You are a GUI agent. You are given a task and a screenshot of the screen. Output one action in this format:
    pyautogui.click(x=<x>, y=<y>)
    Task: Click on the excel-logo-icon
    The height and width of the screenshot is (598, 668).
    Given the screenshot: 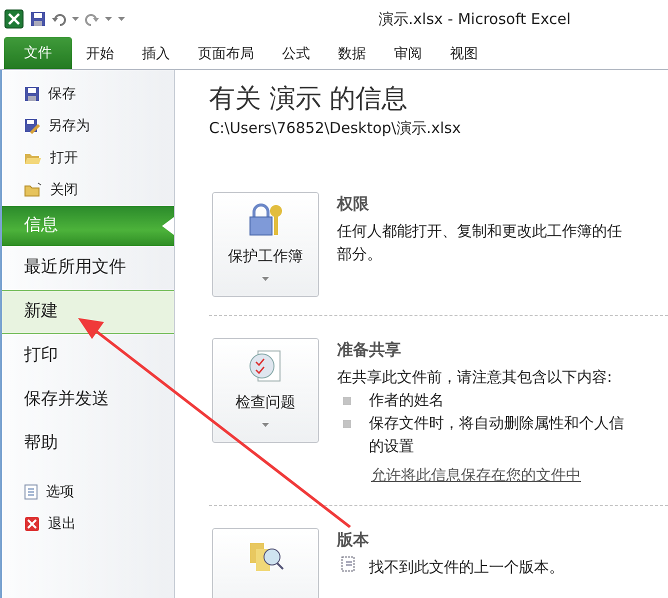 What is the action you would take?
    pyautogui.click(x=14, y=19)
    